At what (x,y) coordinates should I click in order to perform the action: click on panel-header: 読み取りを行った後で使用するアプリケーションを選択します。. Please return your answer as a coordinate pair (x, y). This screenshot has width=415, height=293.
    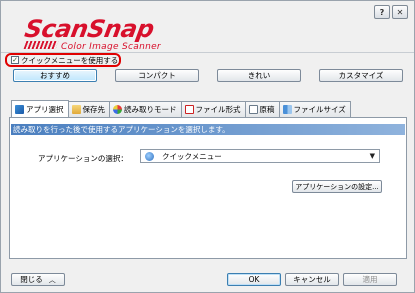
    Looking at the image, I should click on (208, 129).